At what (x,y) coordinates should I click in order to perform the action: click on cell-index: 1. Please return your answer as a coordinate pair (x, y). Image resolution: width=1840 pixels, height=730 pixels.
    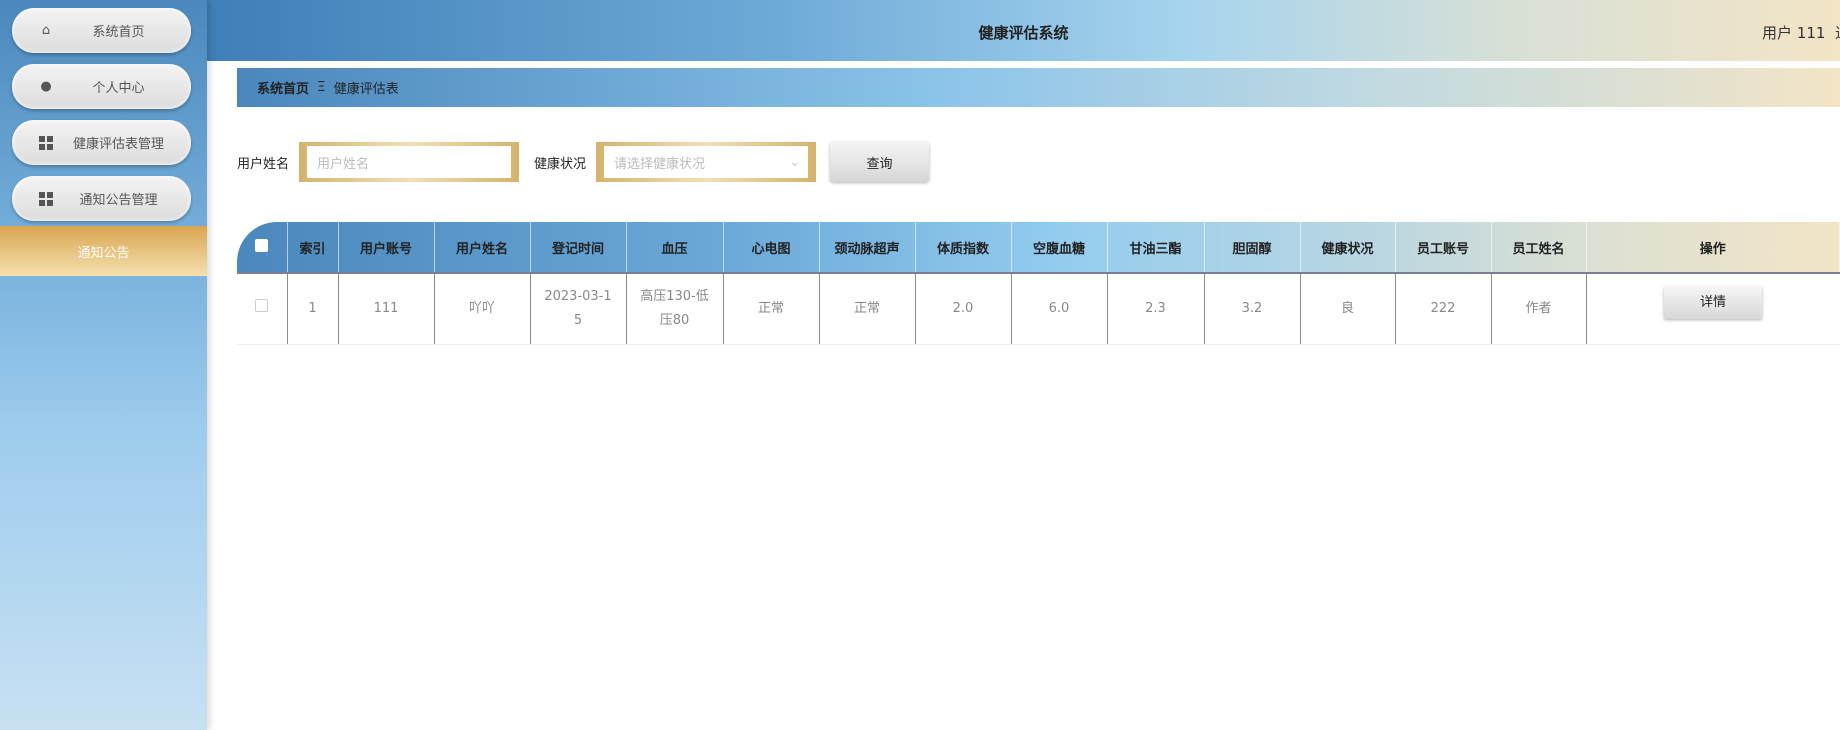
    Looking at the image, I should click on (313, 309).